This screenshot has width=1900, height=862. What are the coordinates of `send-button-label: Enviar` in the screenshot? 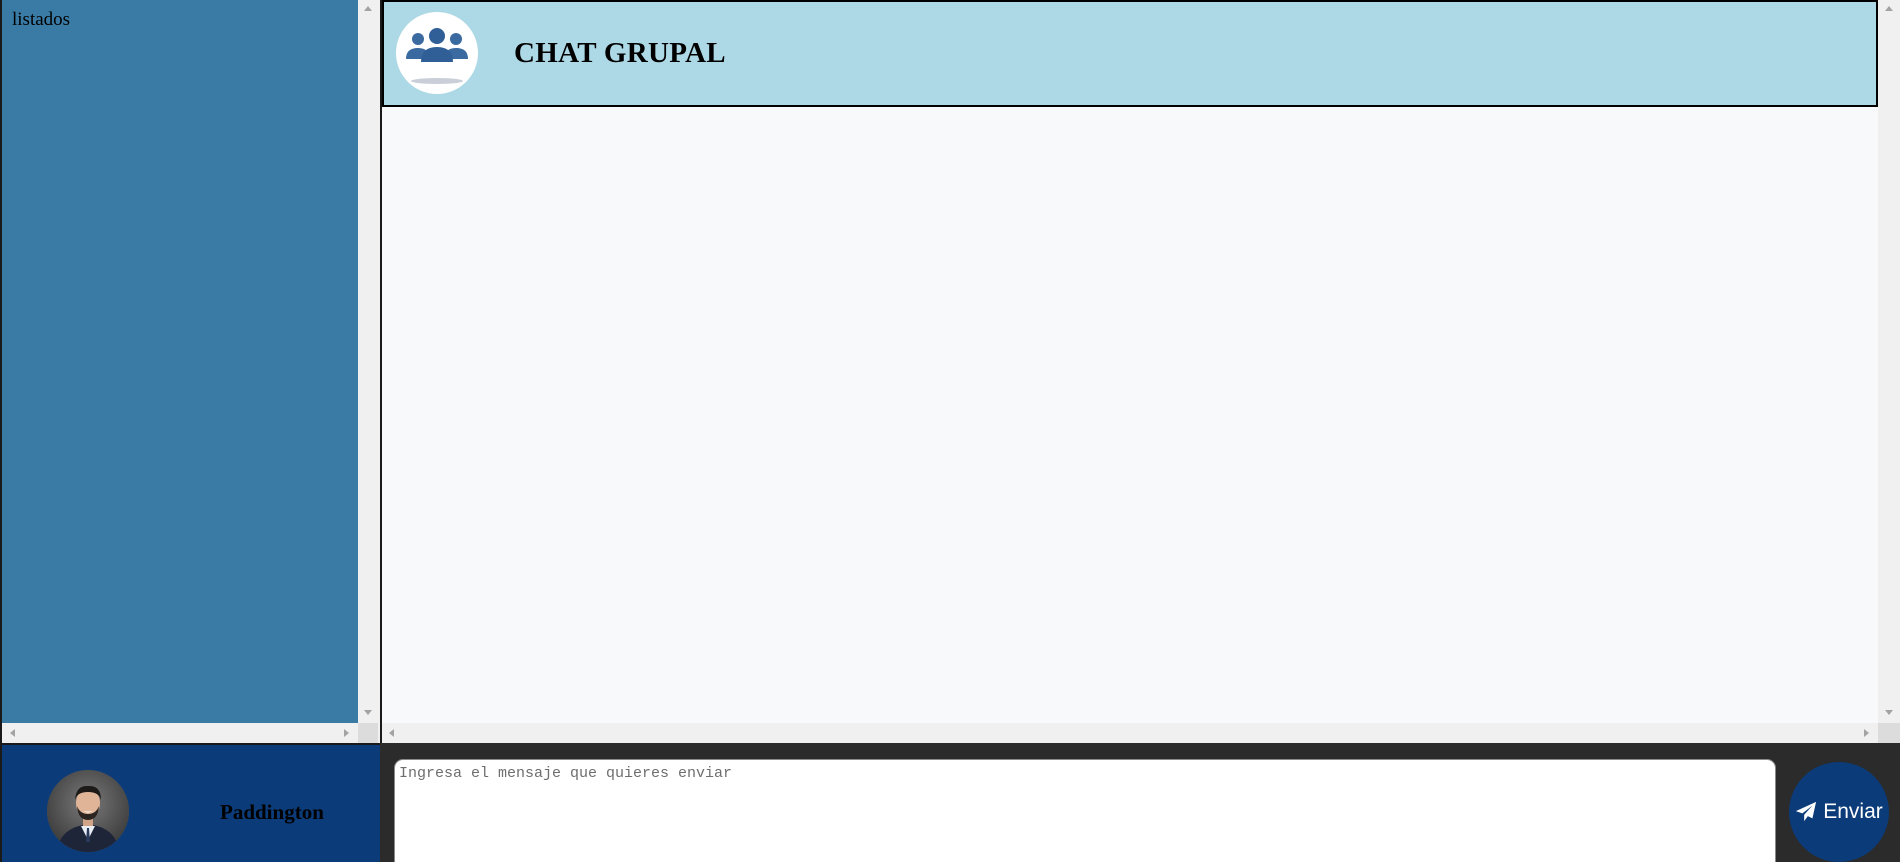 It's located at (1853, 811).